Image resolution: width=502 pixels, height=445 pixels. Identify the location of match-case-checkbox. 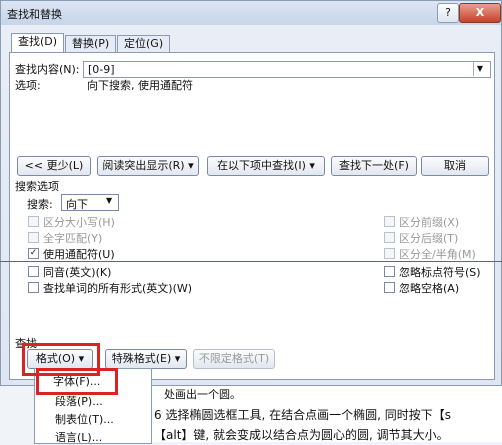
(33, 221).